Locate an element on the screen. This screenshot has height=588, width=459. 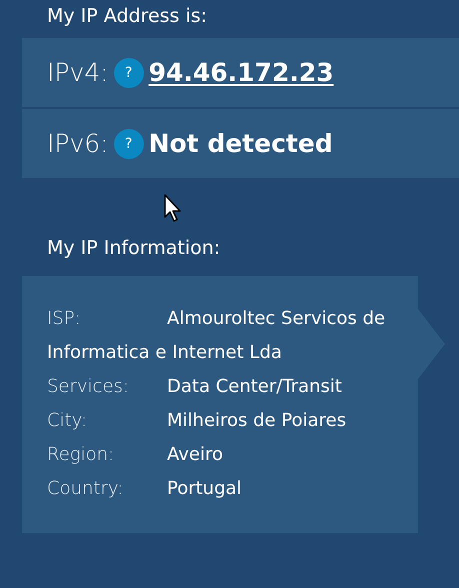
section-heading: My IP Address is: is located at coordinates (127, 16).